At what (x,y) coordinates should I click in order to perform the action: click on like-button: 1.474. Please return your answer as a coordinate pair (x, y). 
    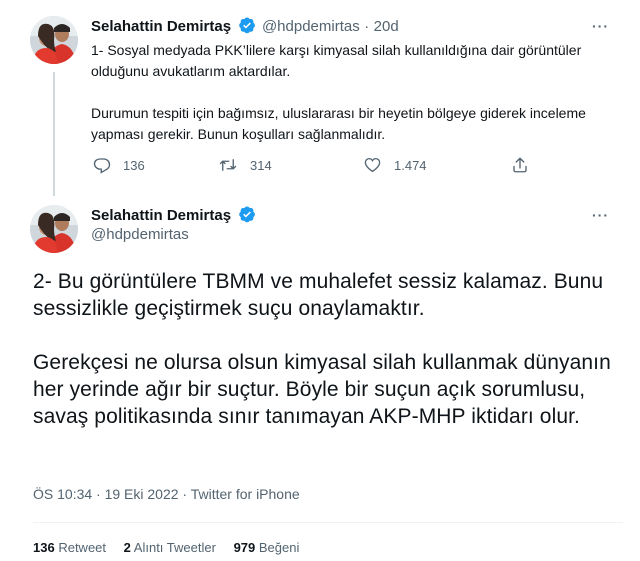
    Looking at the image, I should click on (395, 165).